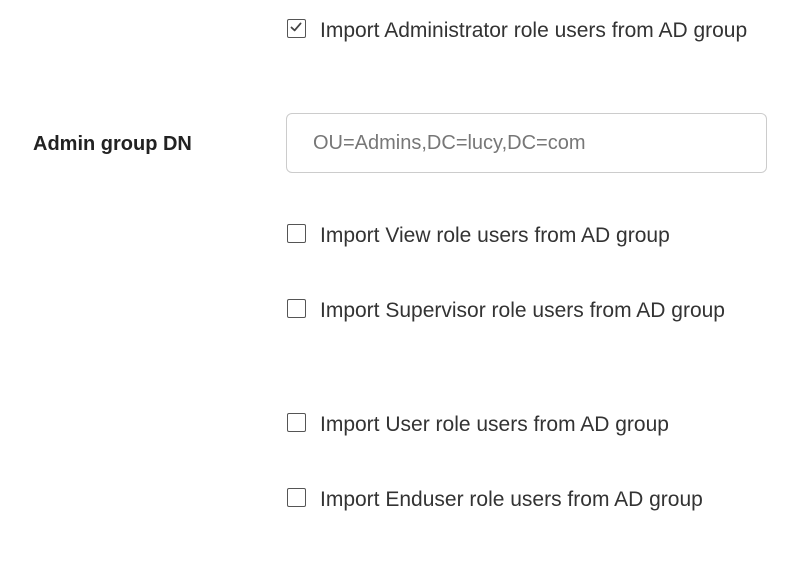 This screenshot has width=800, height=577. I want to click on import-user-role-label: Import User role users from AD group, so click(494, 424).